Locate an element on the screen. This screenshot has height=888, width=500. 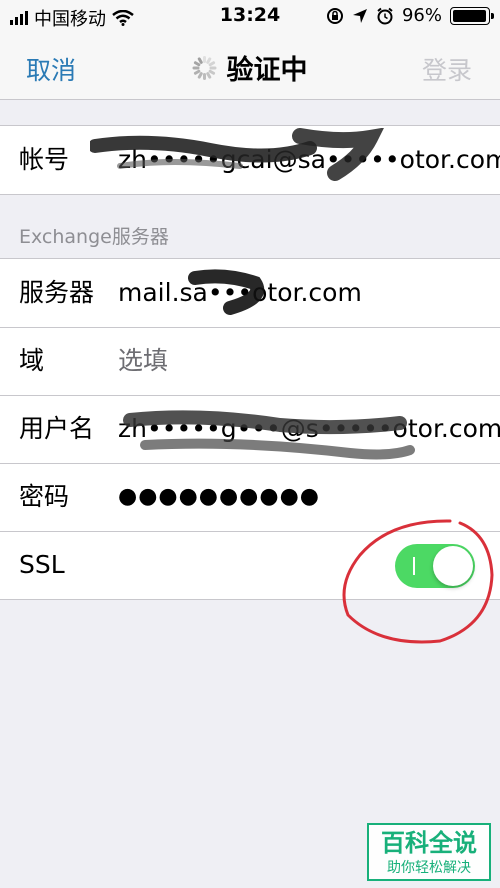
page-title: 验证中 is located at coordinates (267, 70).